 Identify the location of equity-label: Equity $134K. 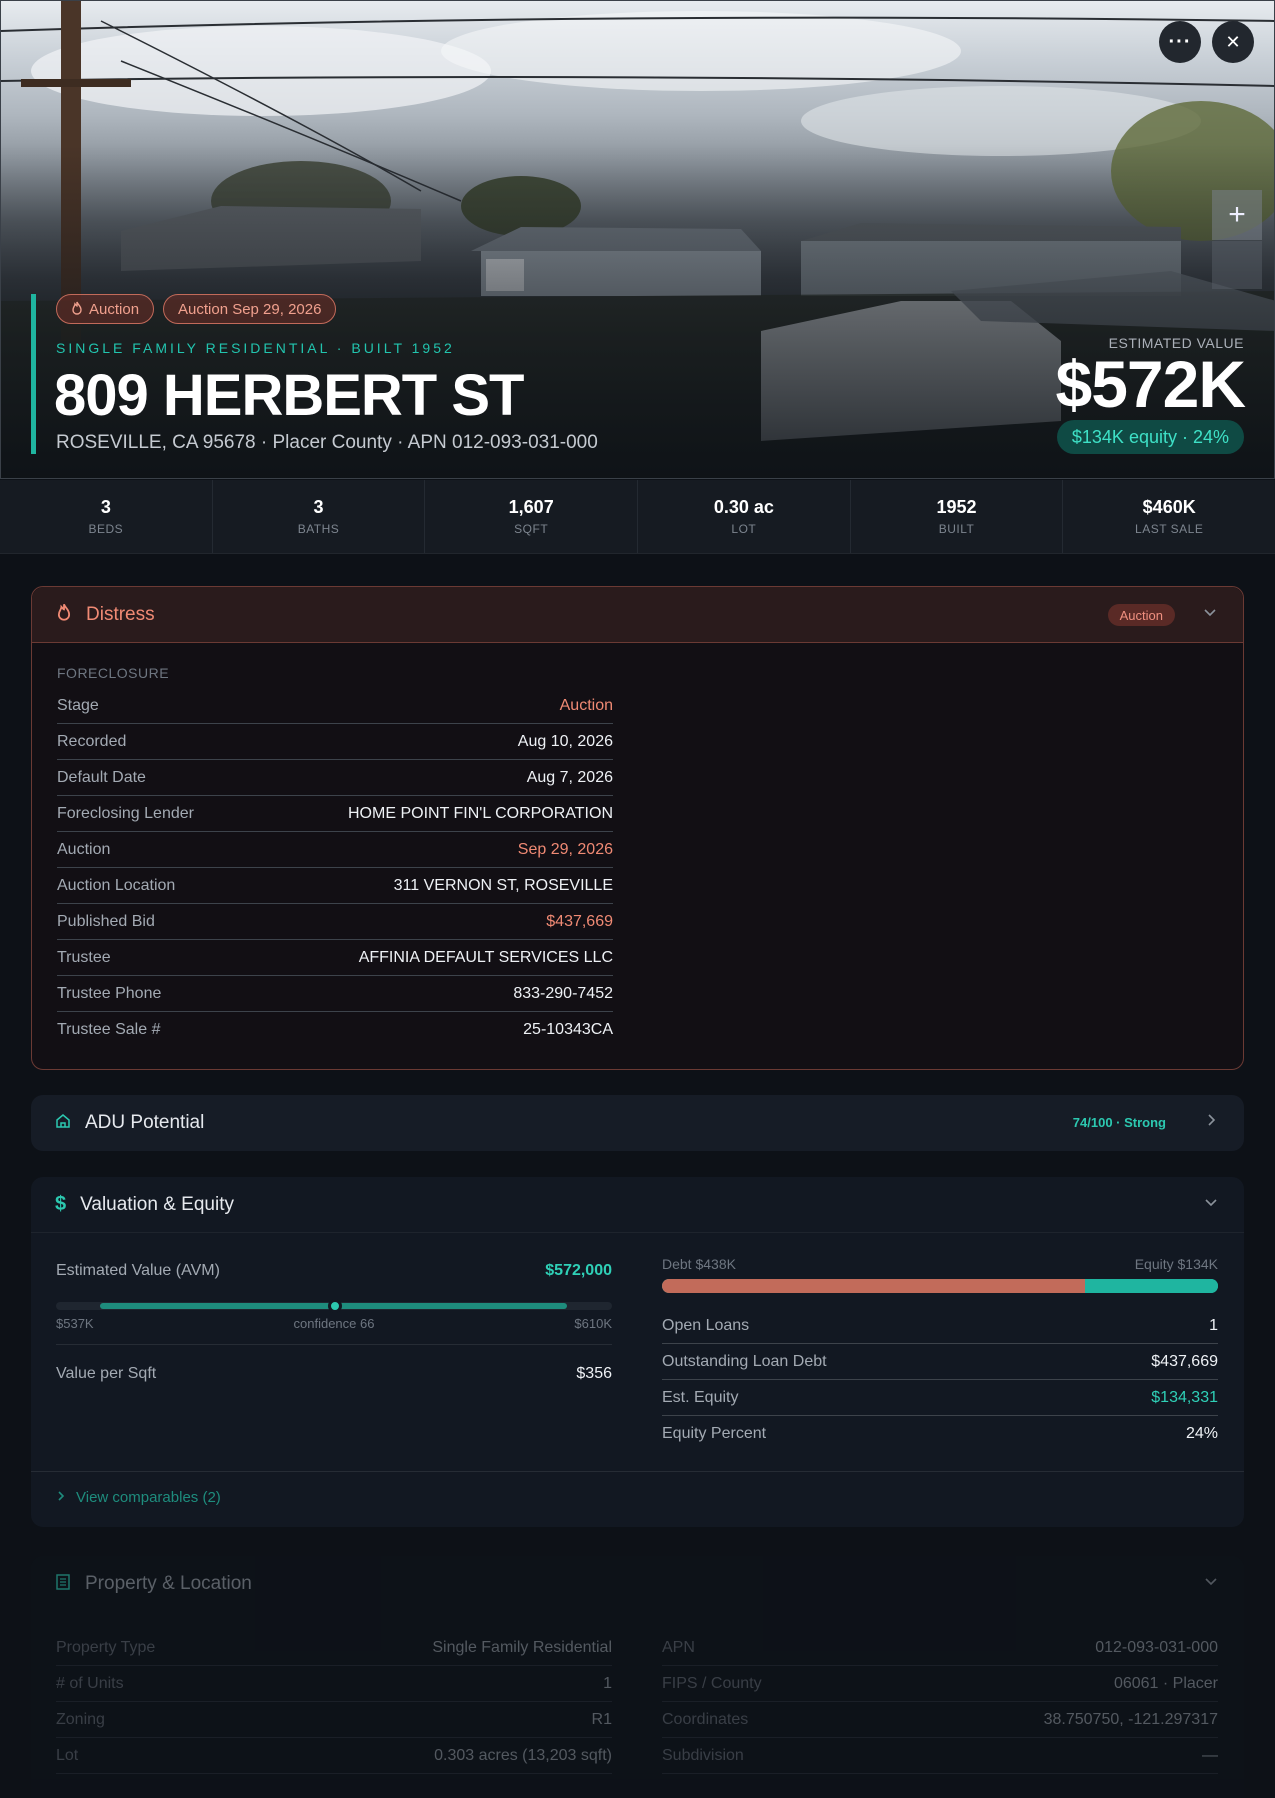
(1176, 1264).